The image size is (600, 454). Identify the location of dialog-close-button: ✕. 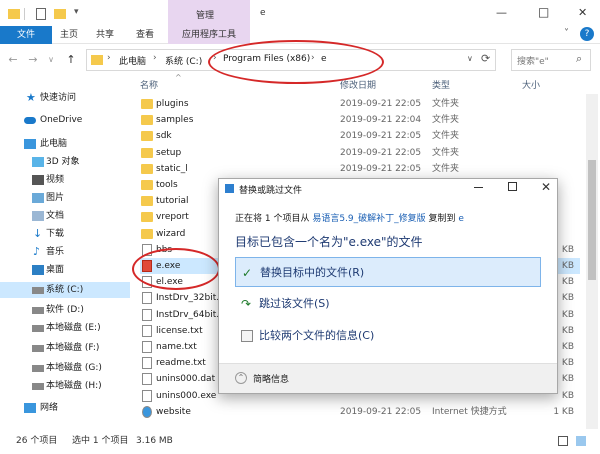
(546, 187).